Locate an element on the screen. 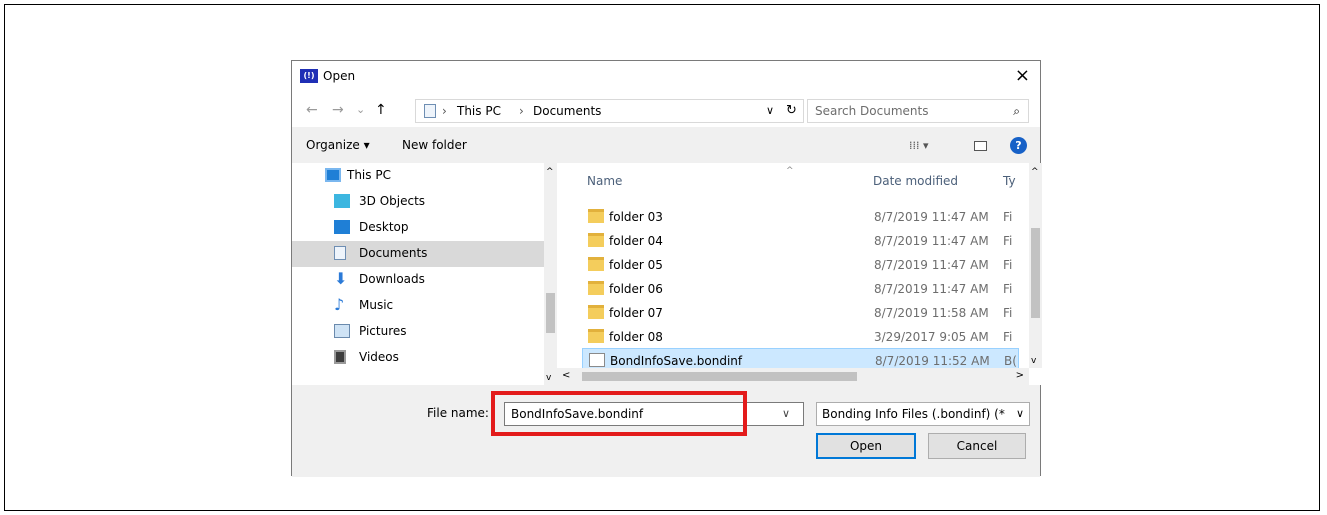 This screenshot has width=1327, height=515. forward-arrow-icon: → is located at coordinates (338, 110).